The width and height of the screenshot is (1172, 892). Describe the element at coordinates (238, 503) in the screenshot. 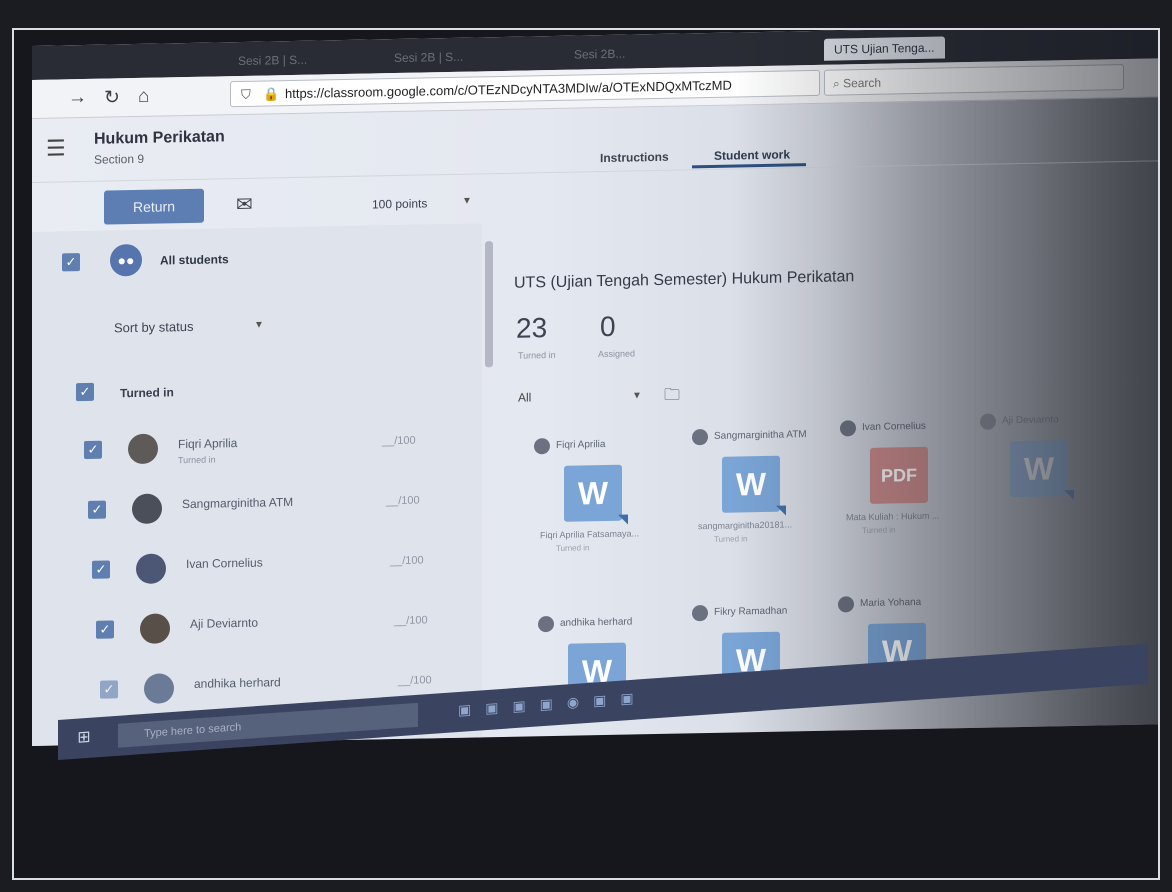

I see `student-name: Sangmarginitha ATM` at that location.